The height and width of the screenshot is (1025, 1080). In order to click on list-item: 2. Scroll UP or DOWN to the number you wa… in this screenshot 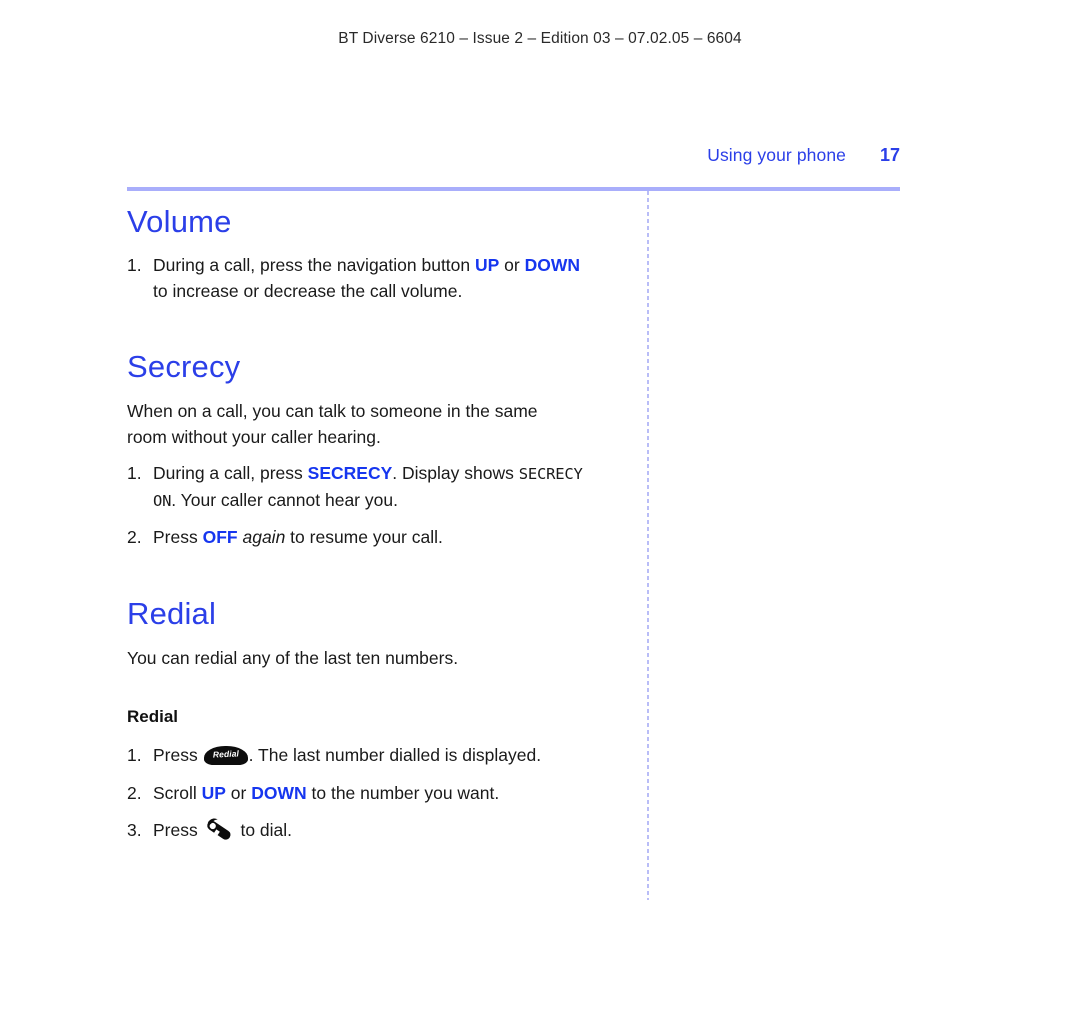, I will do `click(382, 794)`.